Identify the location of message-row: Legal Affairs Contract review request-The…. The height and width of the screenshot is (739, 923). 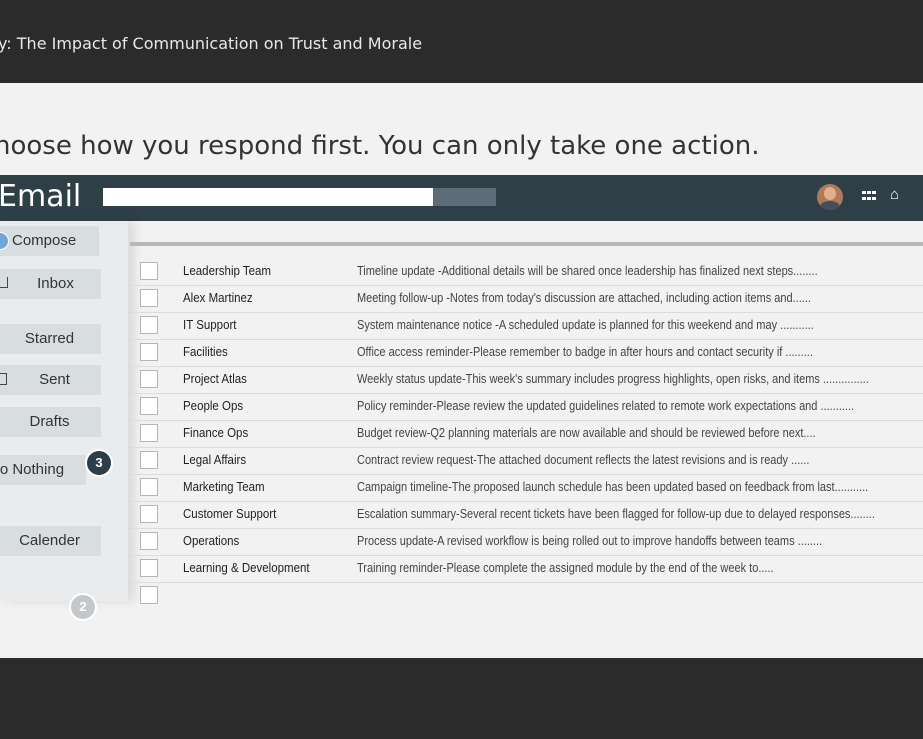
(525, 461).